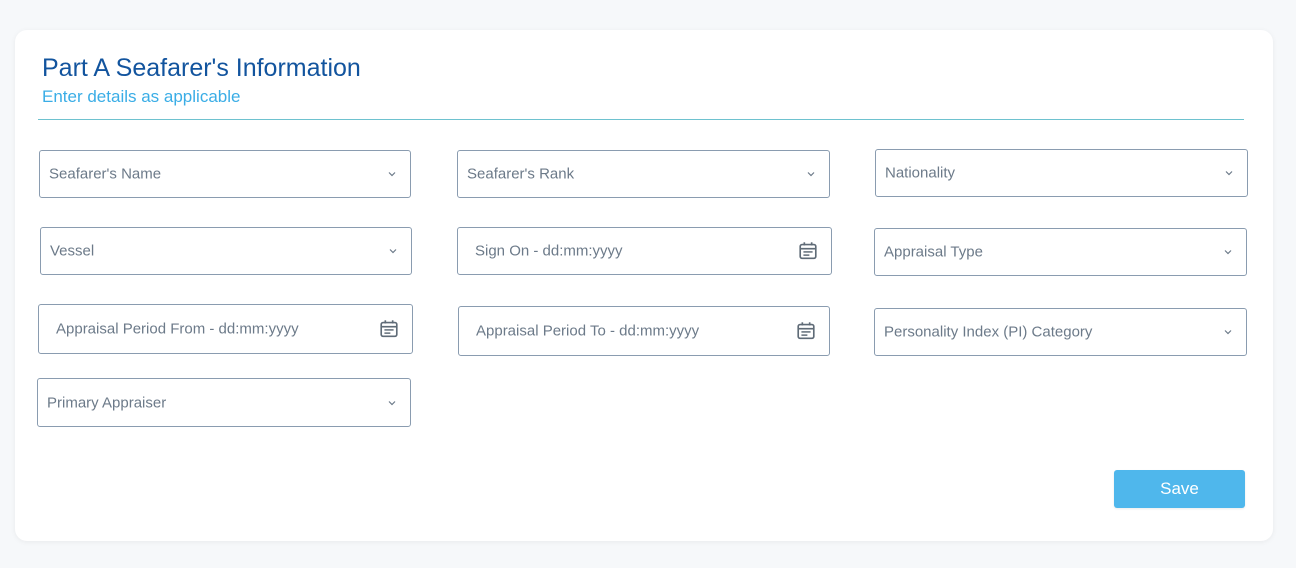 This screenshot has width=1296, height=568. What do you see at coordinates (988, 332) in the screenshot?
I see `pi-category-label: Personality Index (PI) Category` at bounding box center [988, 332].